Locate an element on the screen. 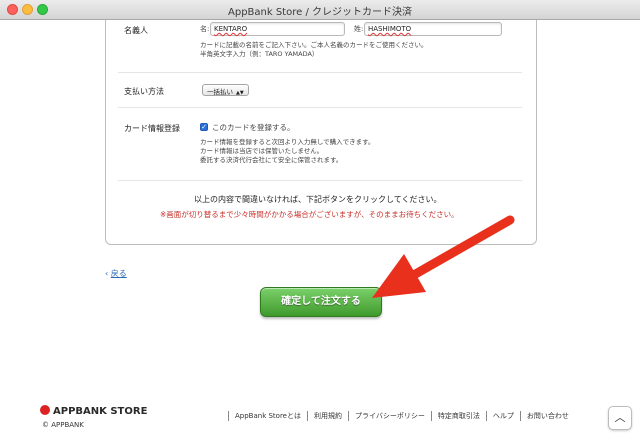 This screenshot has width=640, height=443. name-help-text-2: 半角英文字入力（例：TARO YAMADA） is located at coordinates (259, 54).